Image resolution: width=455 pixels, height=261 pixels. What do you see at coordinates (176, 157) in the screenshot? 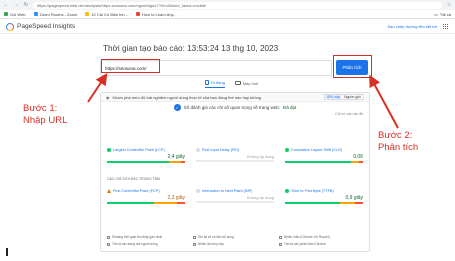
I see `metric-value: 2,4 giây` at bounding box center [176, 157].